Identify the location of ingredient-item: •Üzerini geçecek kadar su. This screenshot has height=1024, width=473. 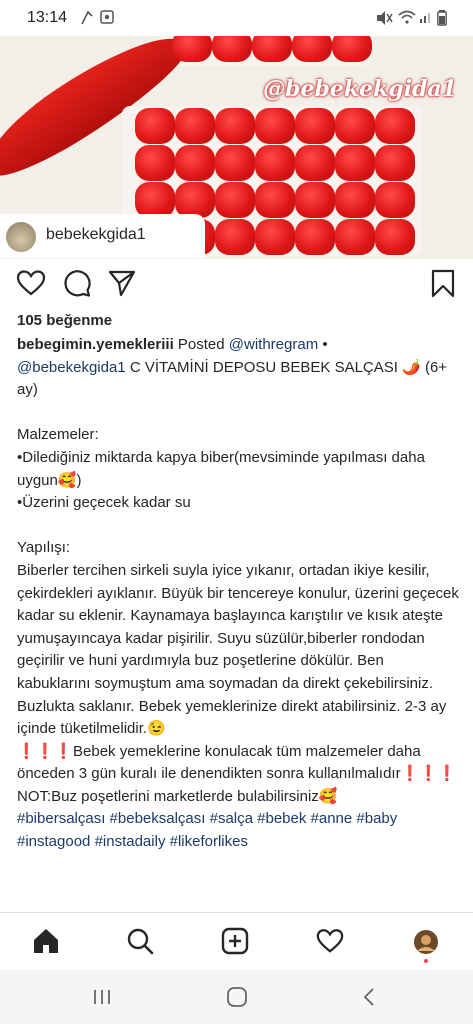
(104, 503).